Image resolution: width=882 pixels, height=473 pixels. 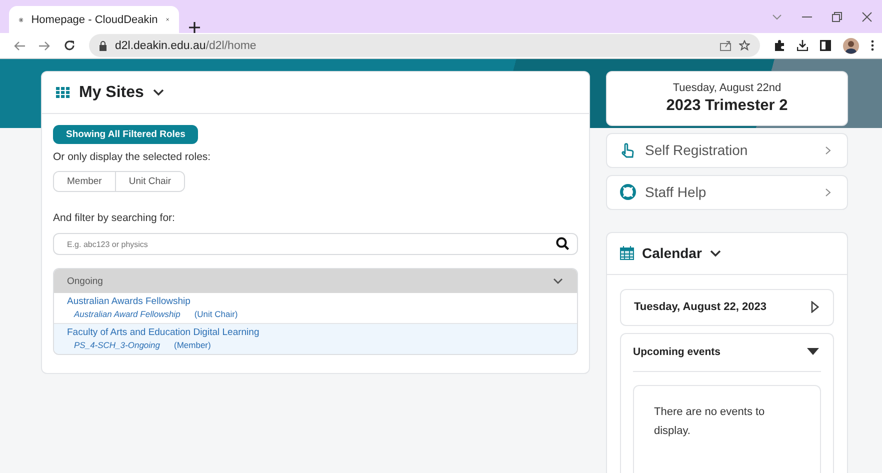 What do you see at coordinates (727, 105) in the screenshot?
I see `term-title: 2023 Trimester 2` at bounding box center [727, 105].